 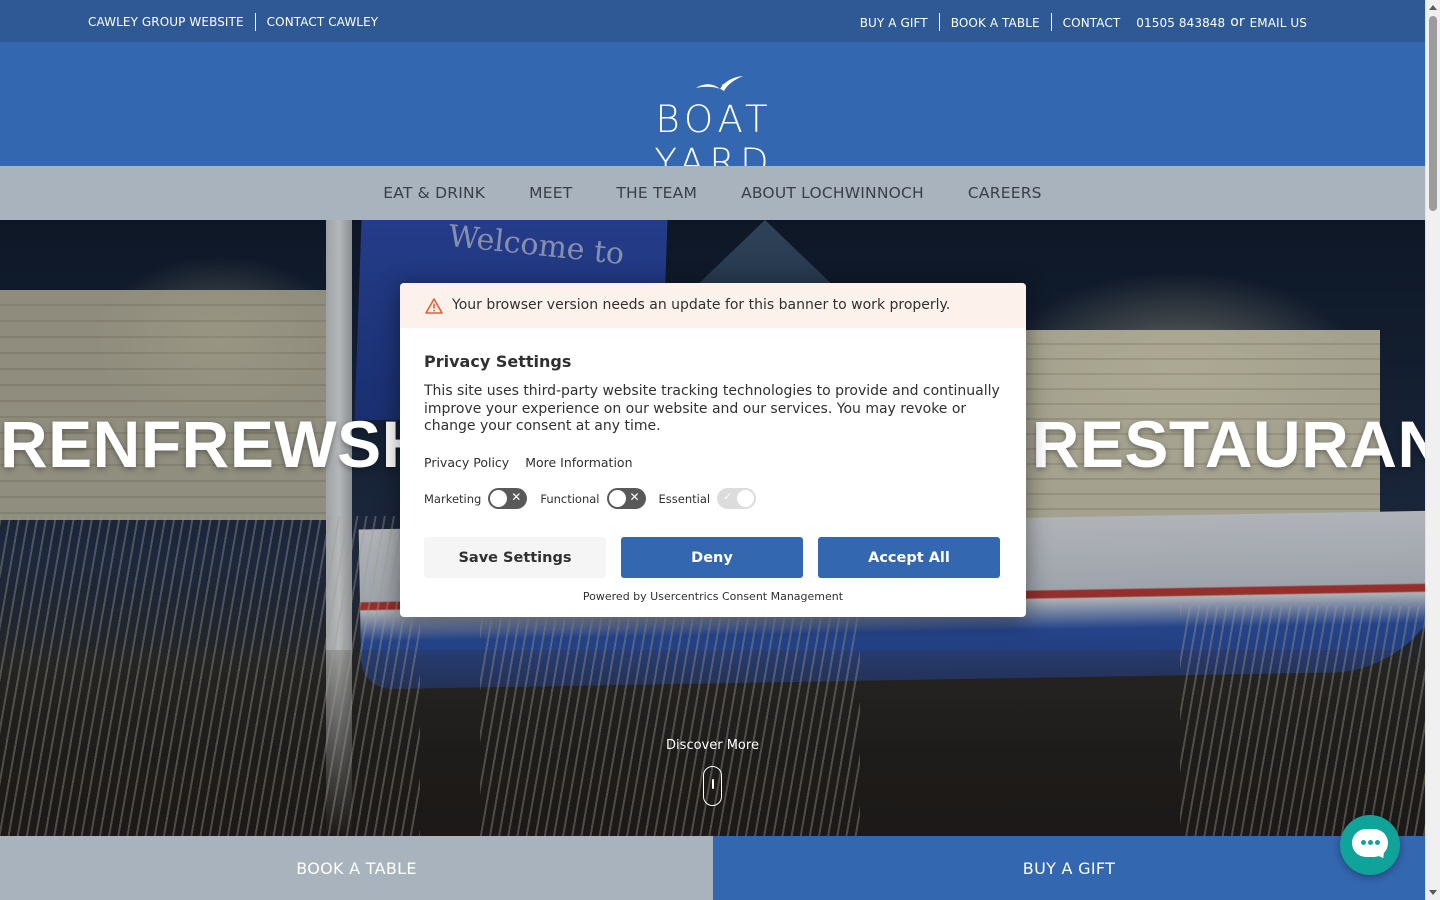 I want to click on marketing-toggle: ✕, so click(x=508, y=498).